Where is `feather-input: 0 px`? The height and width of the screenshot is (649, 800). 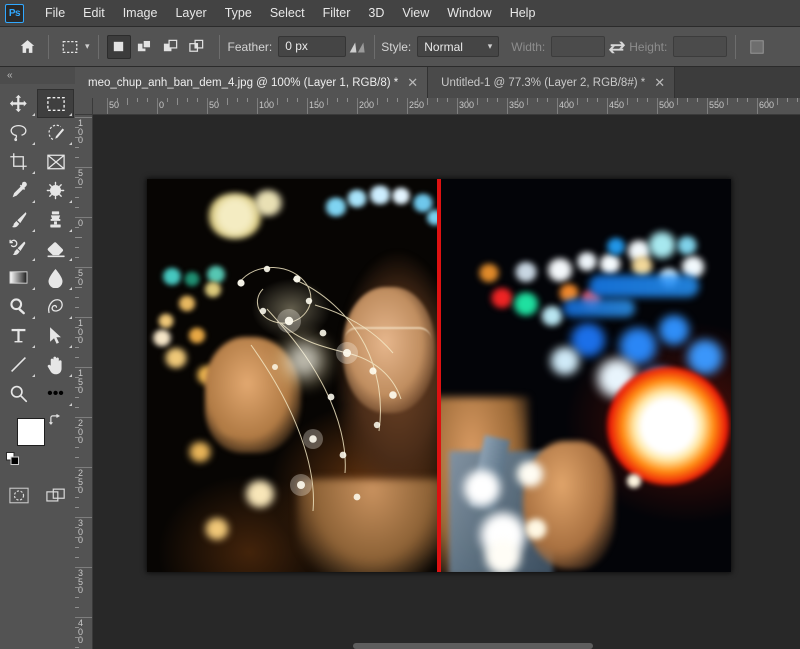
feather-input: 0 px is located at coordinates (312, 46).